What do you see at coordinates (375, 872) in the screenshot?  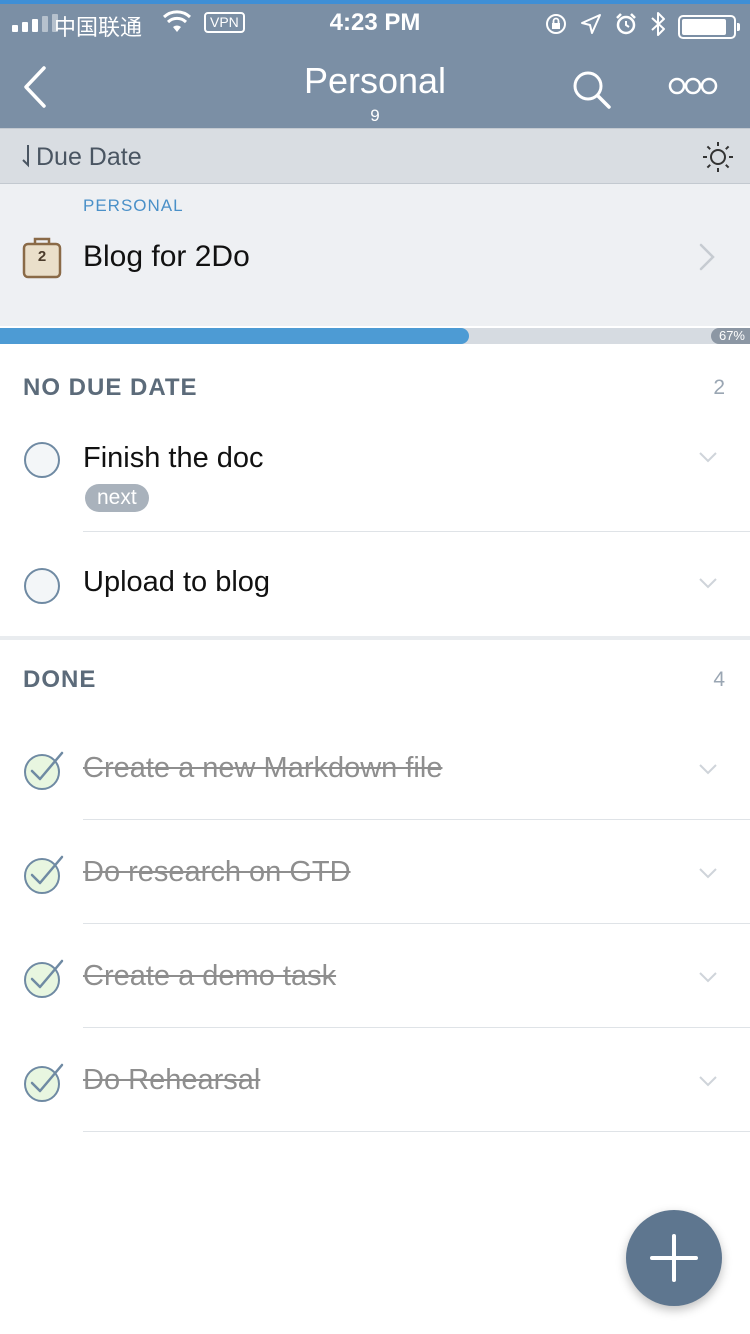 I see `task-row: Do research on GTD` at bounding box center [375, 872].